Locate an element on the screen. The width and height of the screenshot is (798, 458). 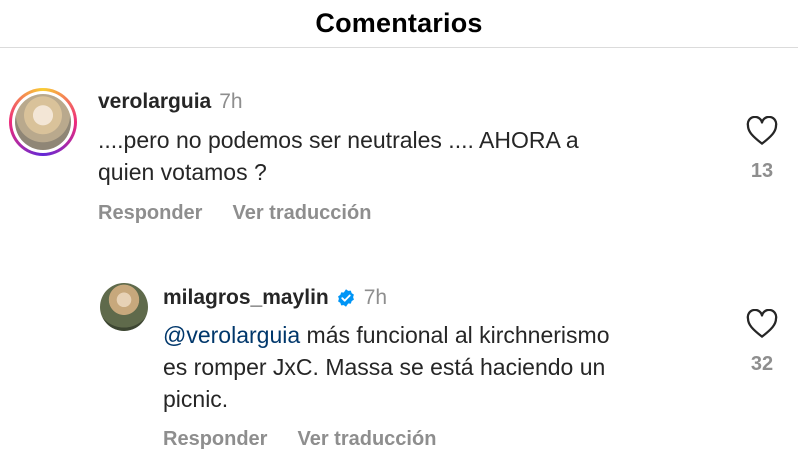
like-control: 32 is located at coordinates (762, 342).